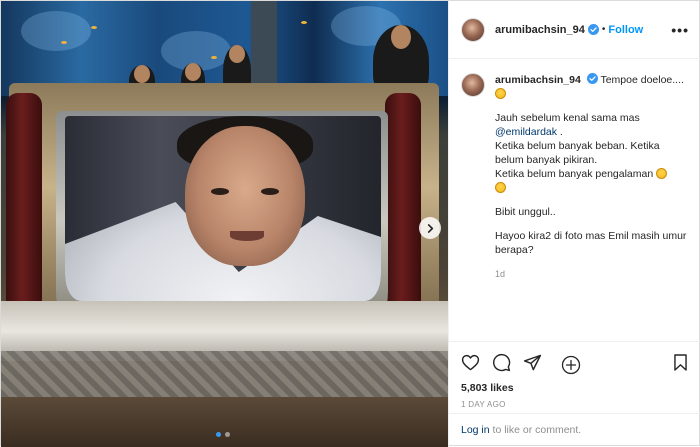 This screenshot has height=447, width=700. Describe the element at coordinates (680, 362) in the screenshot. I see `bookmark-icon` at that location.